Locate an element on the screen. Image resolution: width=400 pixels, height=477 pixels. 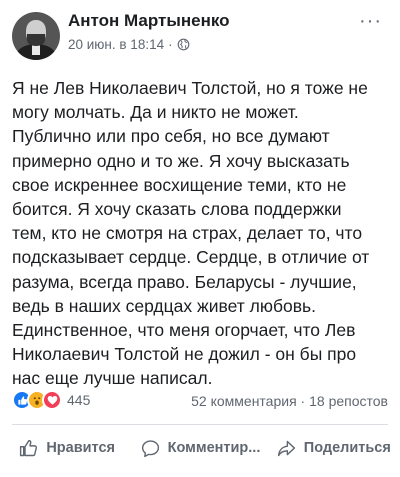
post-text-line: Публично или про себя, но все думают is located at coordinates (171, 136).